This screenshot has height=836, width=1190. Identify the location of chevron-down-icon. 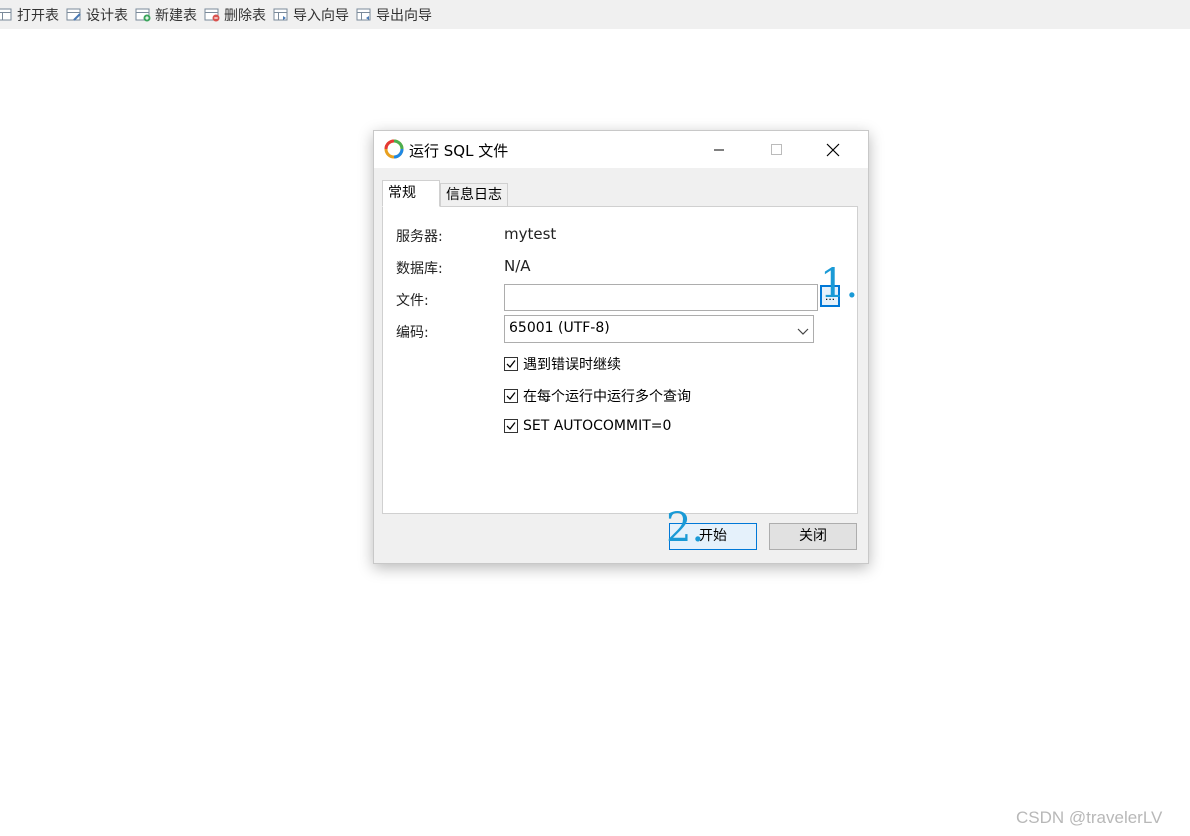
(803, 332).